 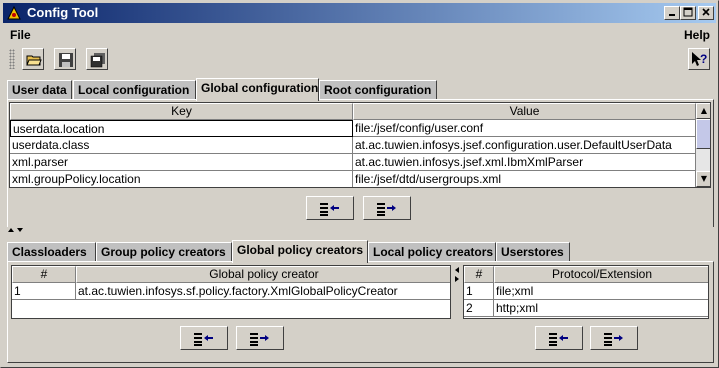 I want to click on add-creator-button, so click(x=204, y=338).